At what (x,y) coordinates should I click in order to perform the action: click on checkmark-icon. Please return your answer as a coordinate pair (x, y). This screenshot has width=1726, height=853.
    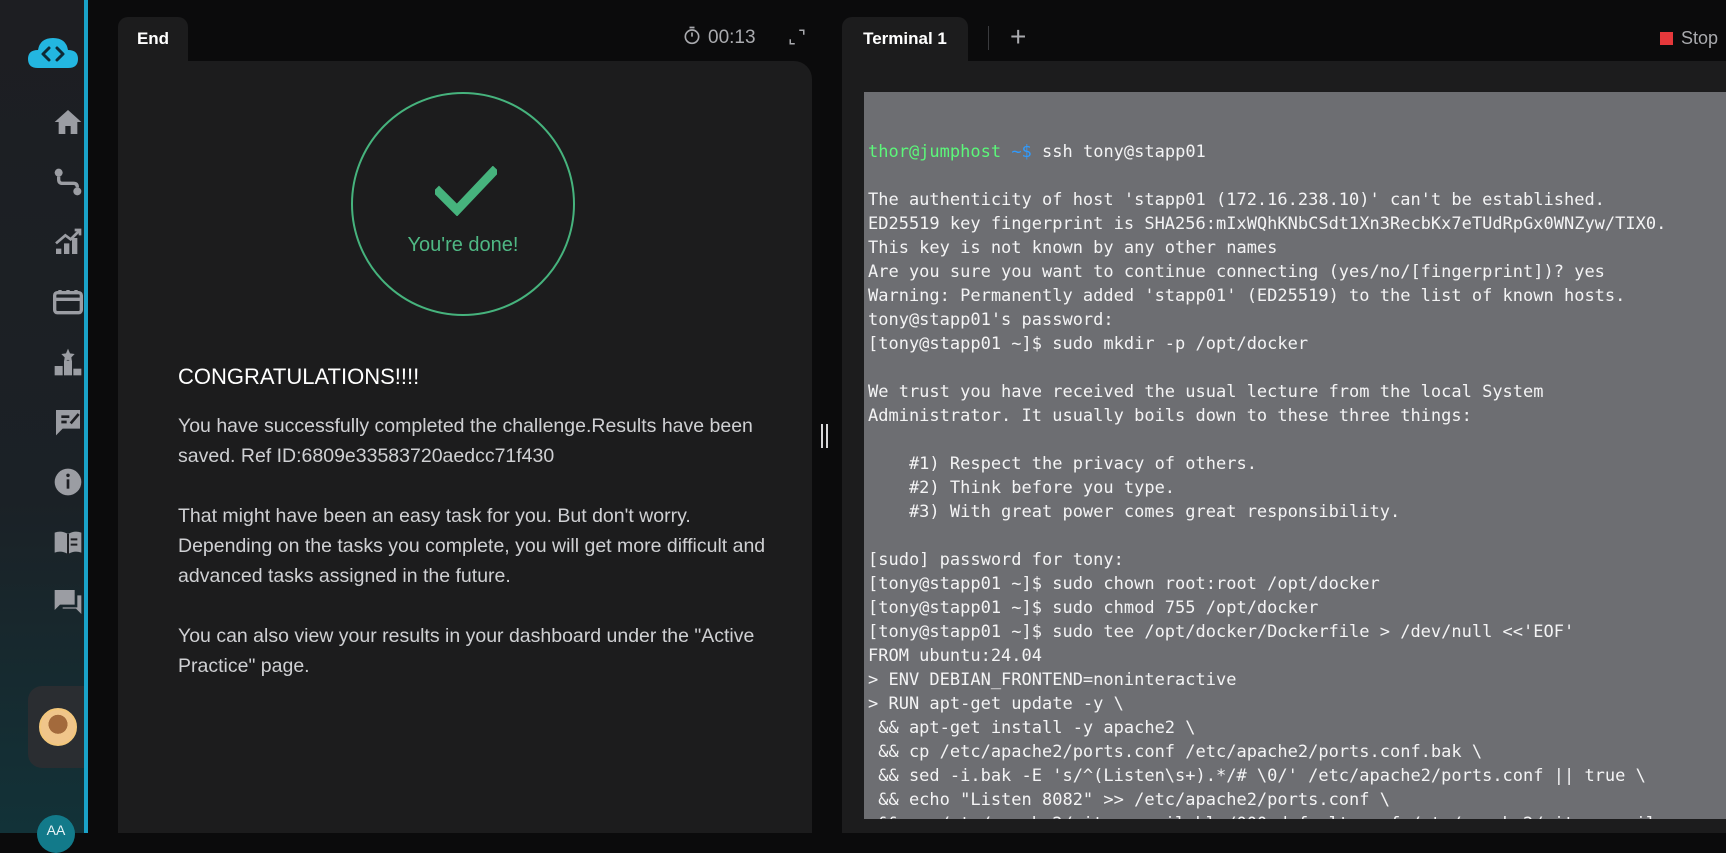
    Looking at the image, I should click on (466, 191).